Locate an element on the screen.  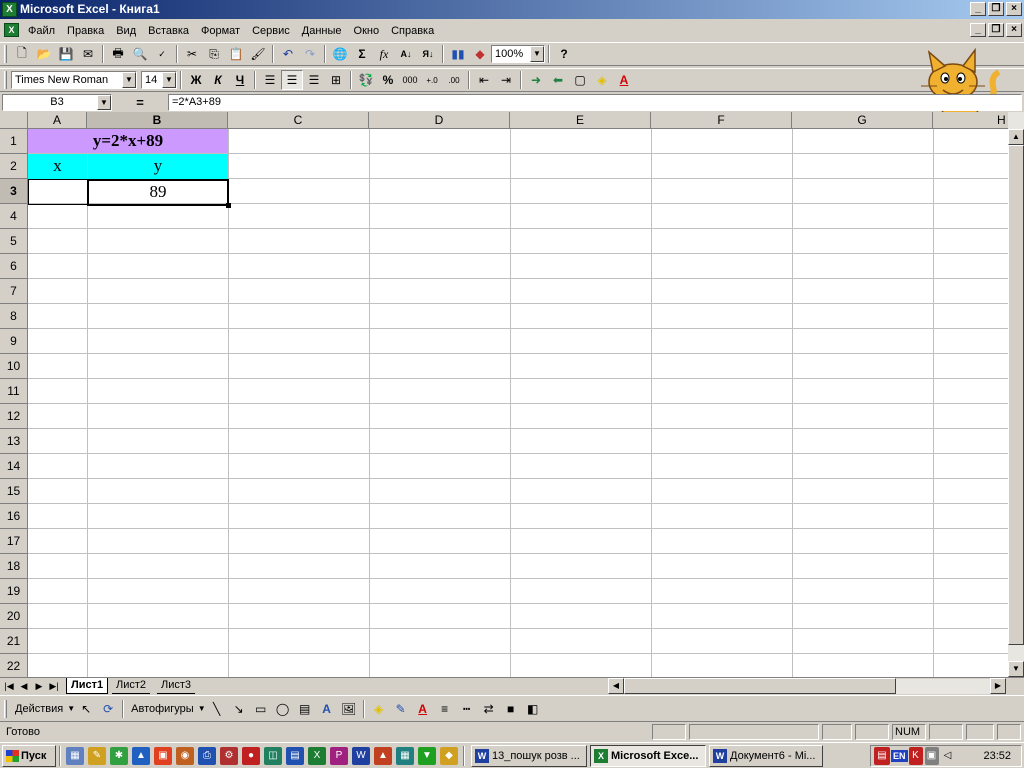
save-icon: 💾 is located at coordinates (66, 54).